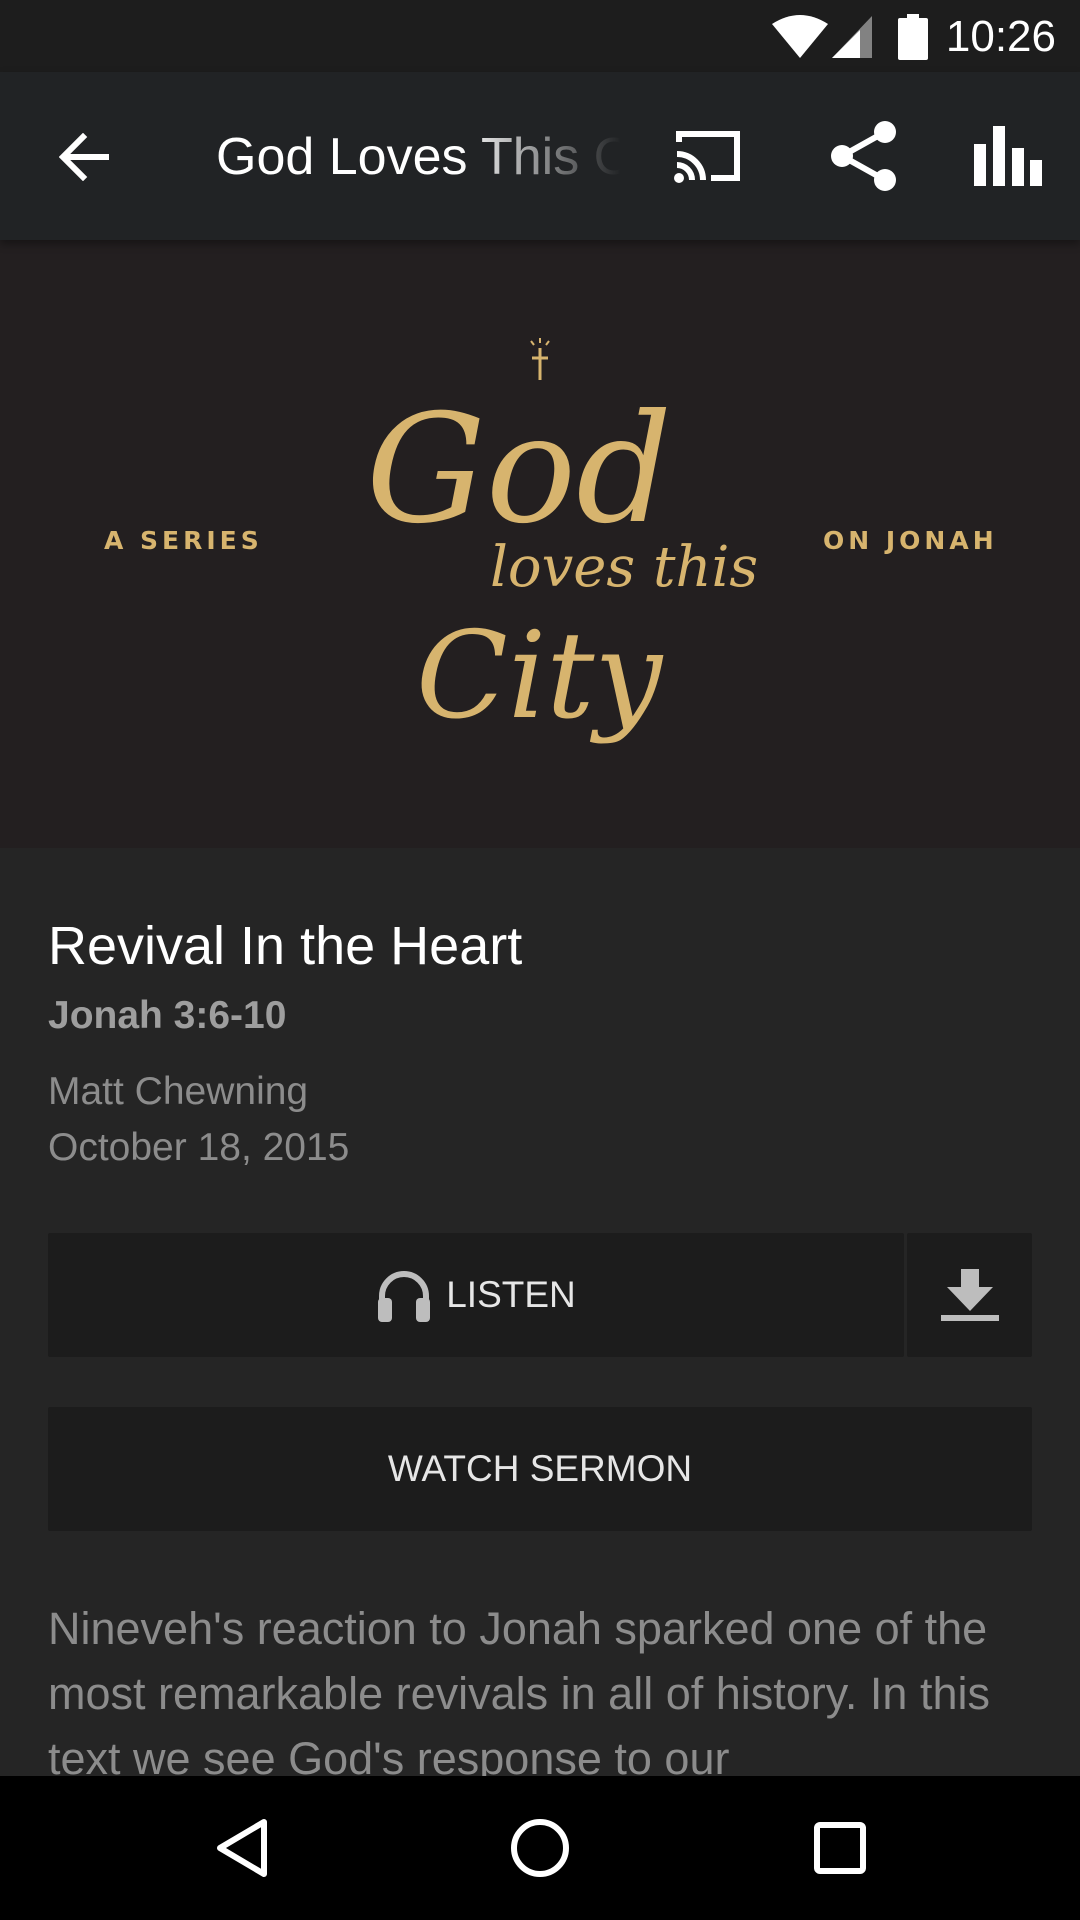 The width and height of the screenshot is (1080, 1920). I want to click on script-word-city: City, so click(539, 676).